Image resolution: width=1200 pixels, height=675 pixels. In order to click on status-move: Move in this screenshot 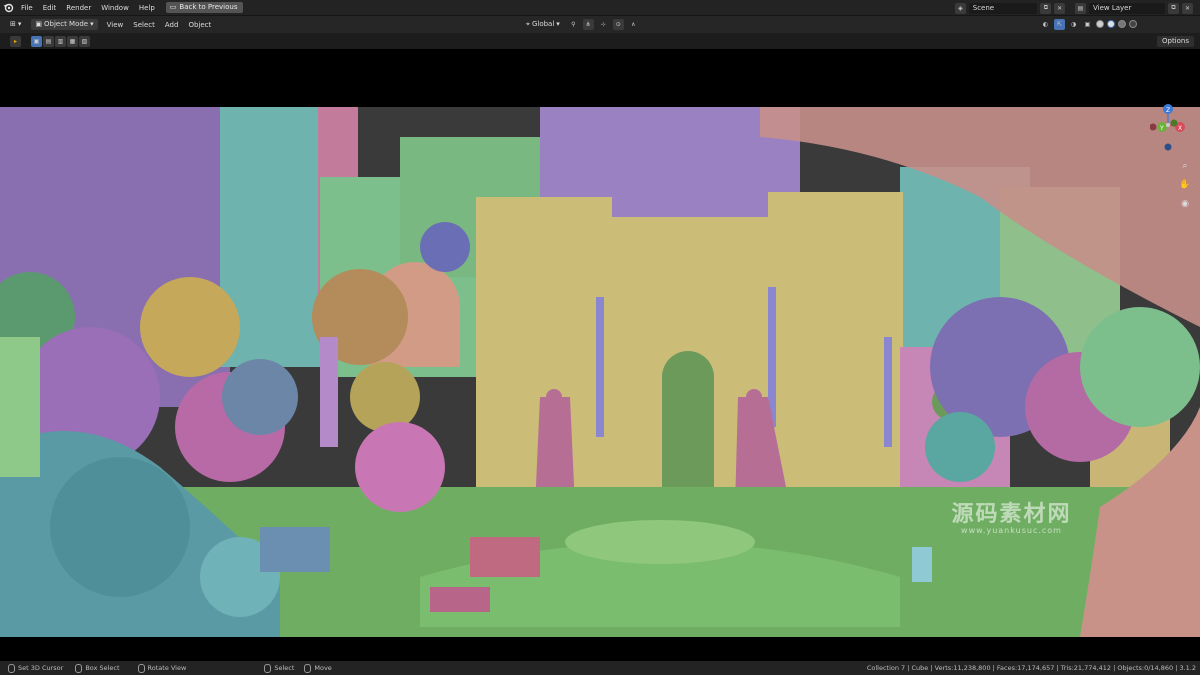, I will do `click(318, 668)`.